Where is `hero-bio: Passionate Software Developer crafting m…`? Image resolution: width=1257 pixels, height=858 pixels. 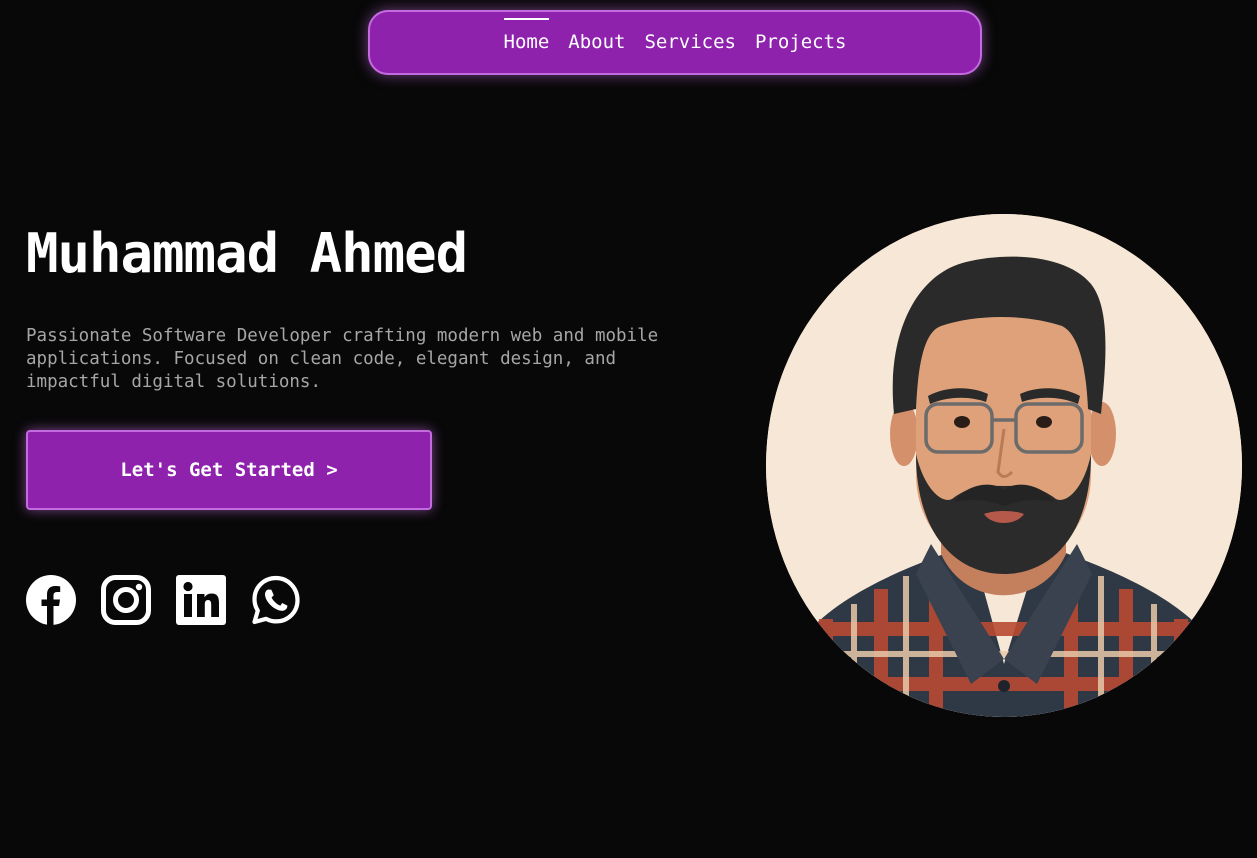 hero-bio: Passionate Software Developer crafting m… is located at coordinates (342, 359).